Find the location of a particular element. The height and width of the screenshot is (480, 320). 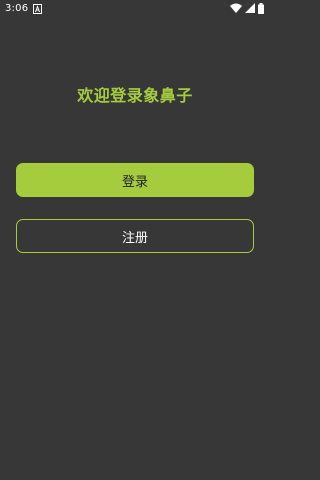

wifi-icon is located at coordinates (236, 9).